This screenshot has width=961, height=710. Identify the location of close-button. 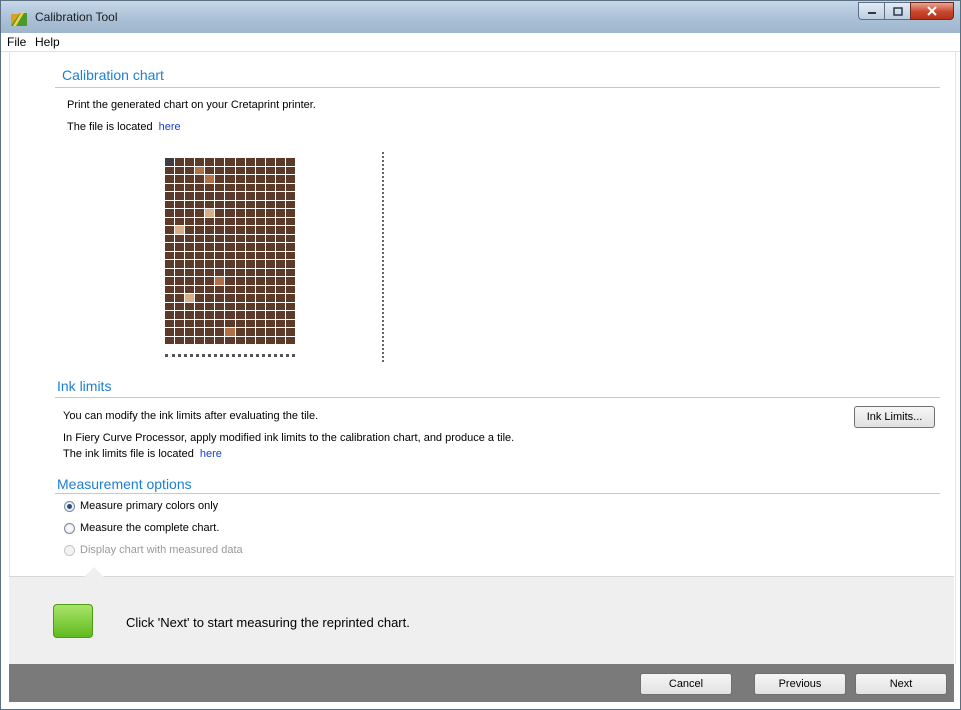
(932, 11).